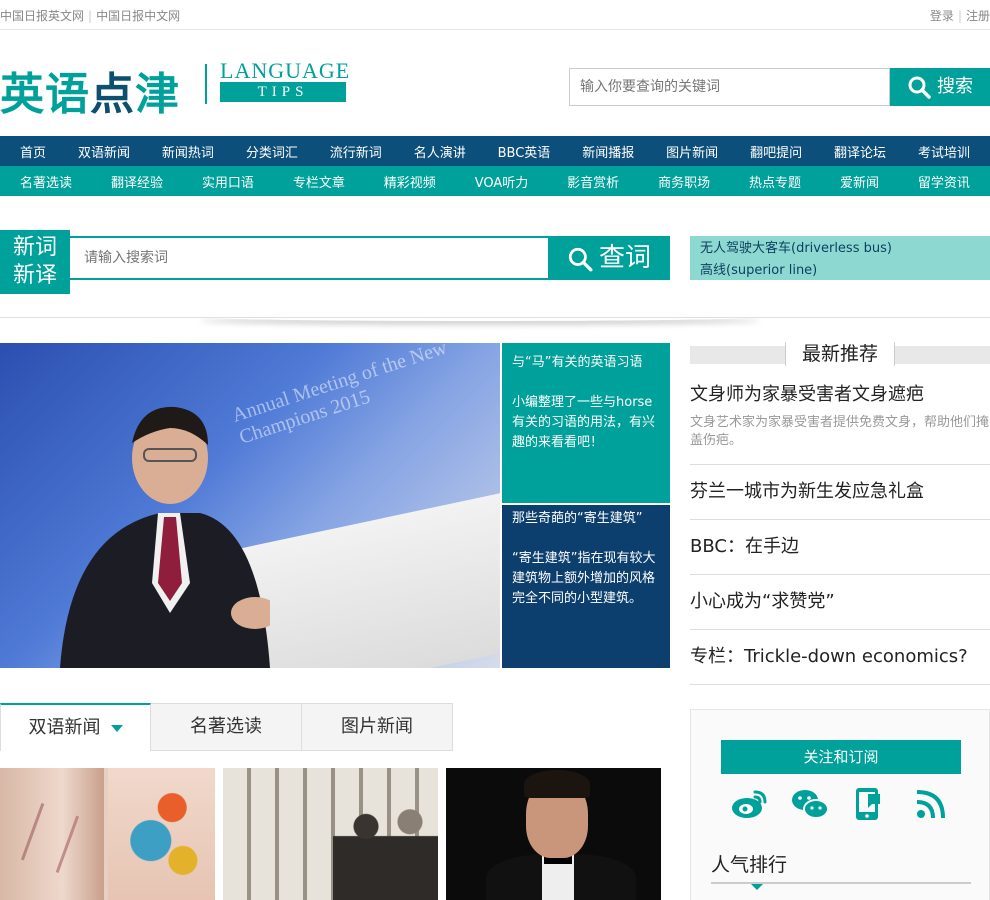 Image resolution: width=990 pixels, height=900 pixels. What do you see at coordinates (775, 181) in the screenshot?
I see `secondary-nav-item: 热点专题` at bounding box center [775, 181].